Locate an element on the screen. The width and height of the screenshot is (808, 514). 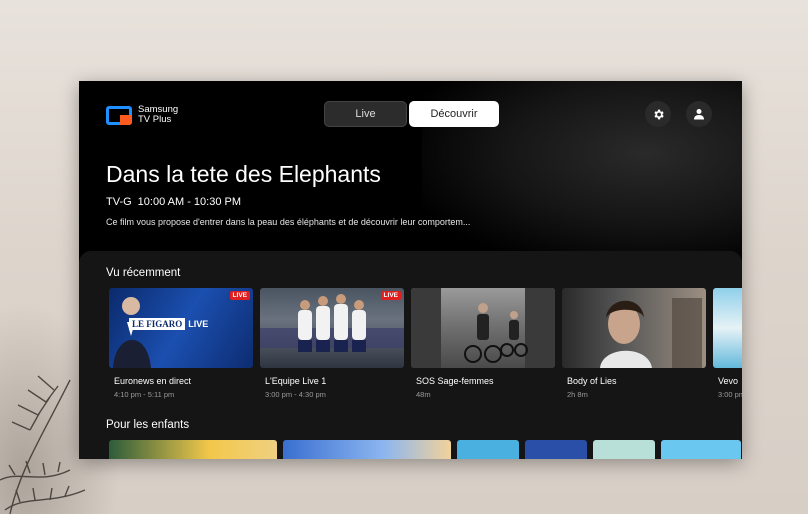
card-title: Vevo is located at coordinates (728, 381).